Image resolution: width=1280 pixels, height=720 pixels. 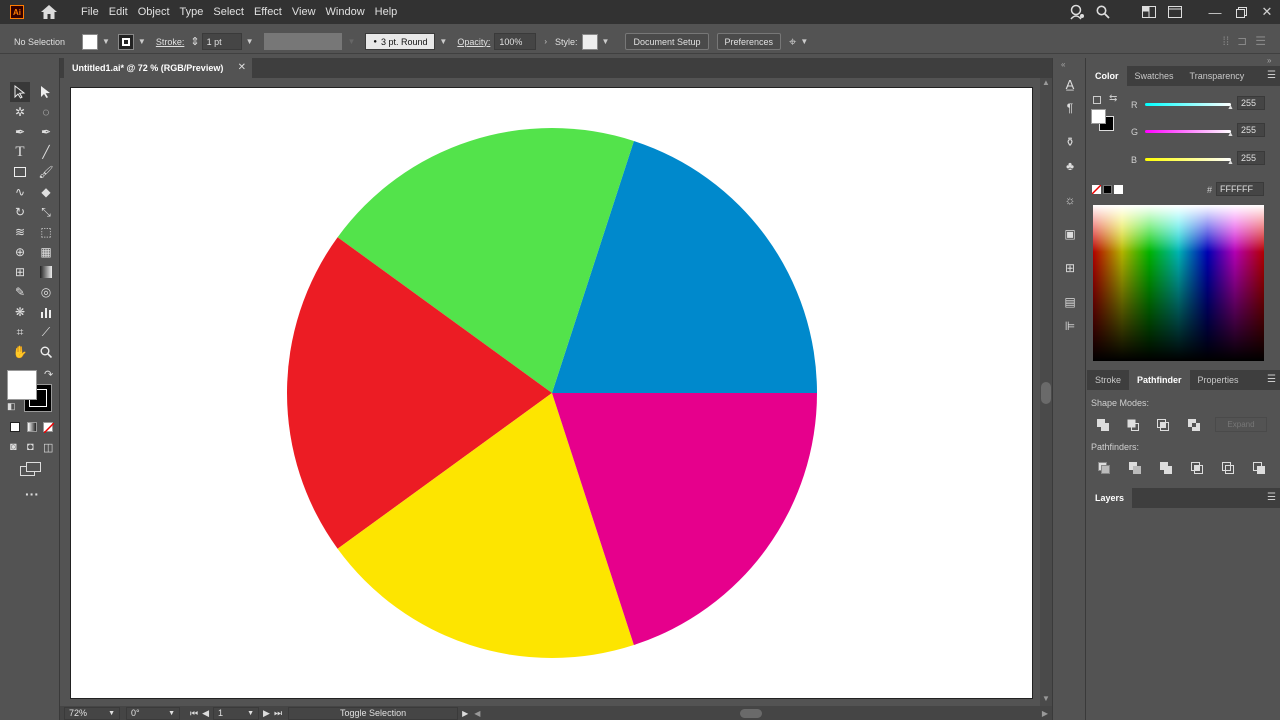 What do you see at coordinates (1046, 82) in the screenshot?
I see `scroll-up-icon: ▲` at bounding box center [1046, 82].